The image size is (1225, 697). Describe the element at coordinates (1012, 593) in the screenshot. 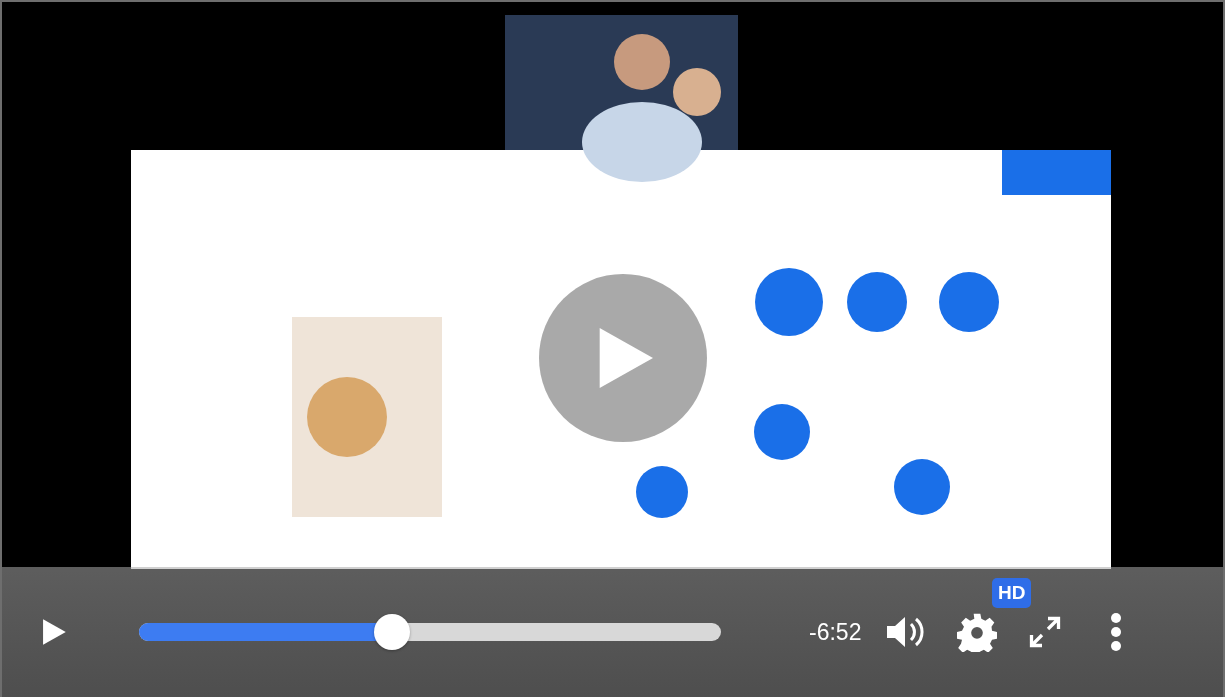

I see `quality-badge: HD` at that location.